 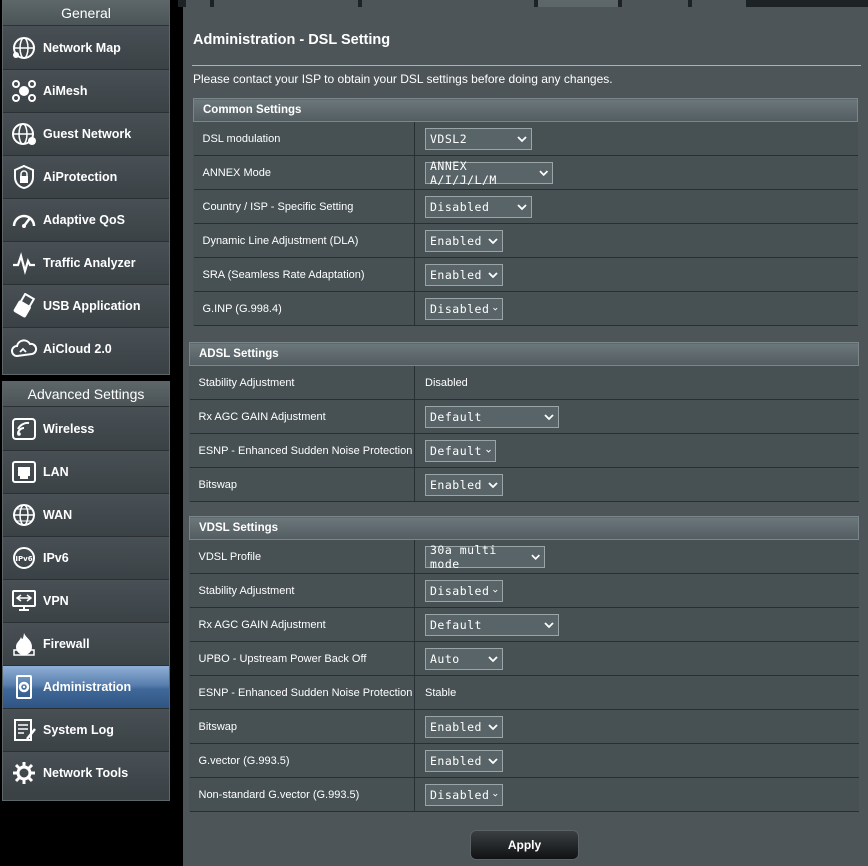 I want to click on sidebar-item-wireless: Wireless, so click(x=86, y=428).